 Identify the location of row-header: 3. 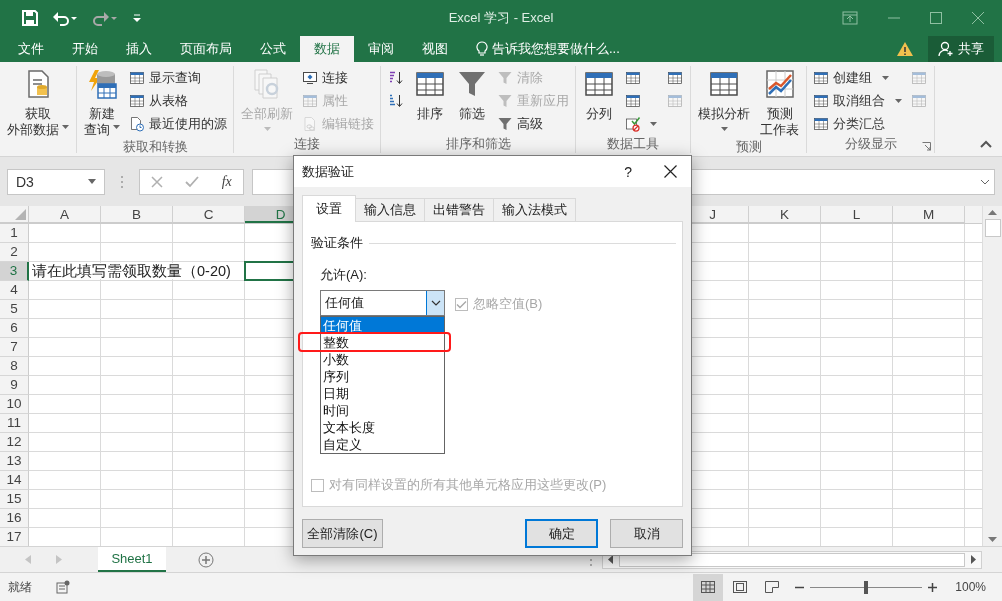
(14, 272).